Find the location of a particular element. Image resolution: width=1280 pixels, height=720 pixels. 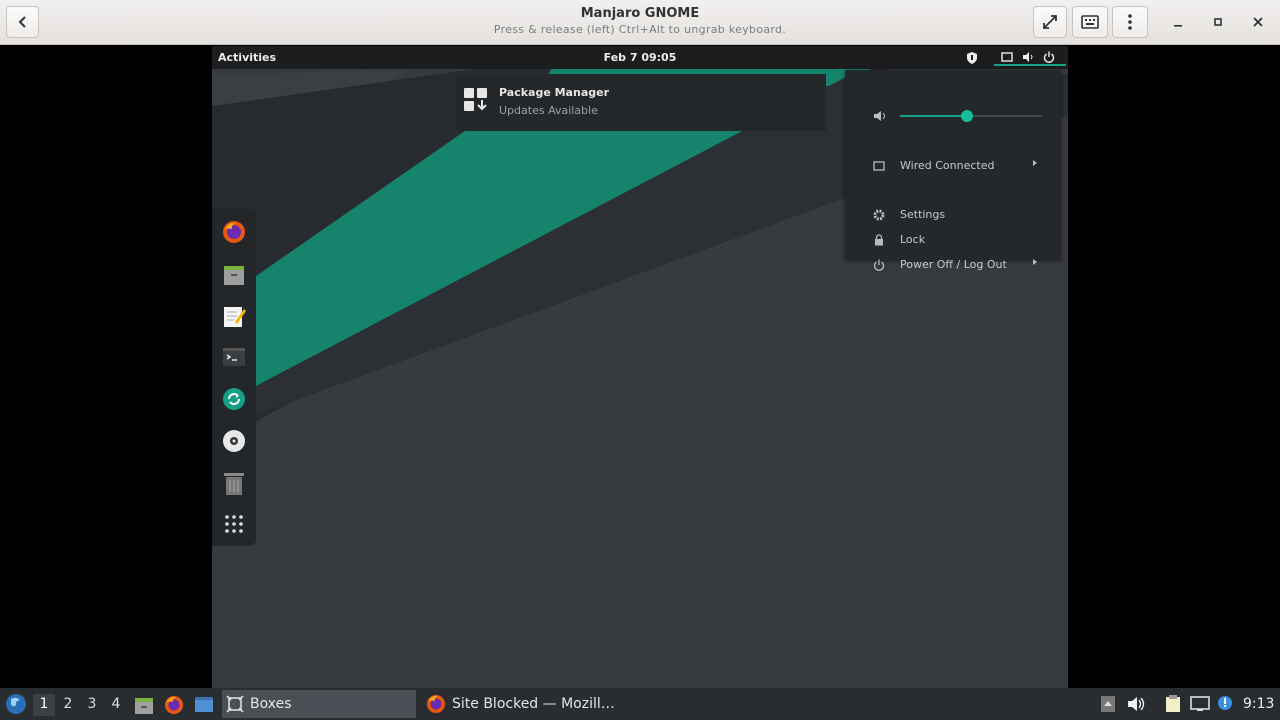

boxes-icon is located at coordinates (235, 704).